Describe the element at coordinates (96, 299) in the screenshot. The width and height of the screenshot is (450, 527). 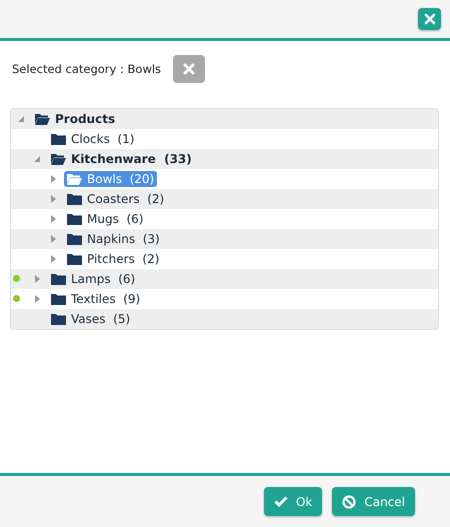
I see `tree-item: Textiles (9)` at that location.